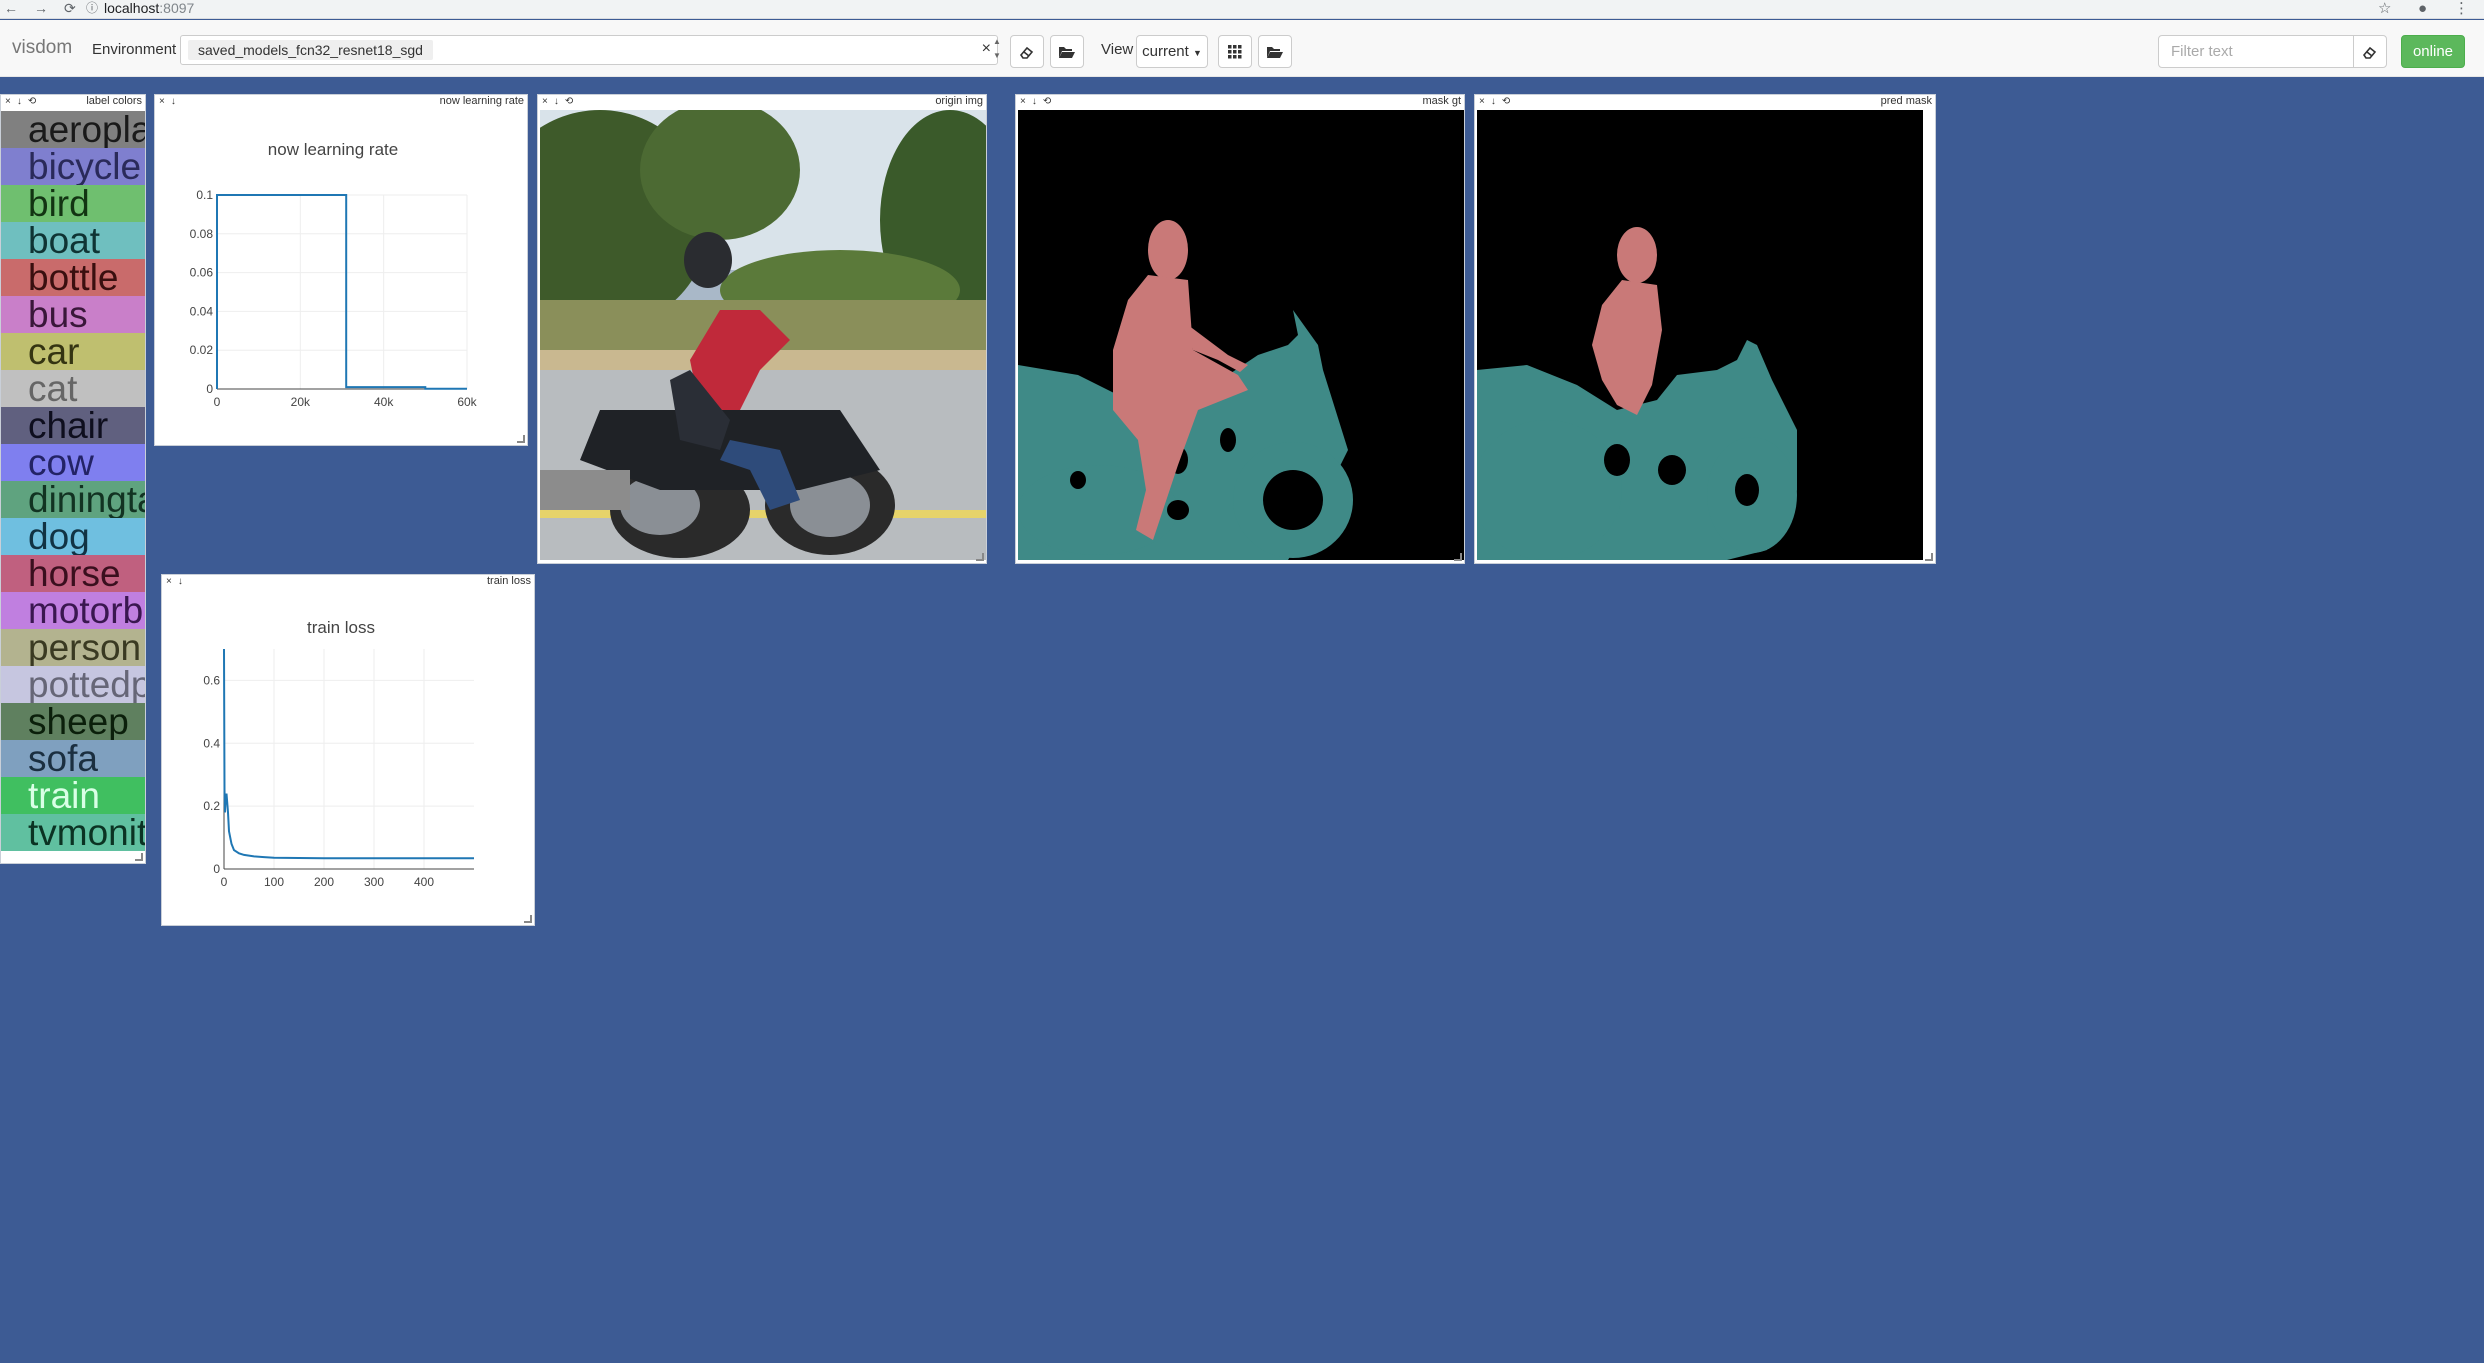 The width and height of the screenshot is (2484, 1363). I want to click on x-tick-label: 200, so click(324, 882).